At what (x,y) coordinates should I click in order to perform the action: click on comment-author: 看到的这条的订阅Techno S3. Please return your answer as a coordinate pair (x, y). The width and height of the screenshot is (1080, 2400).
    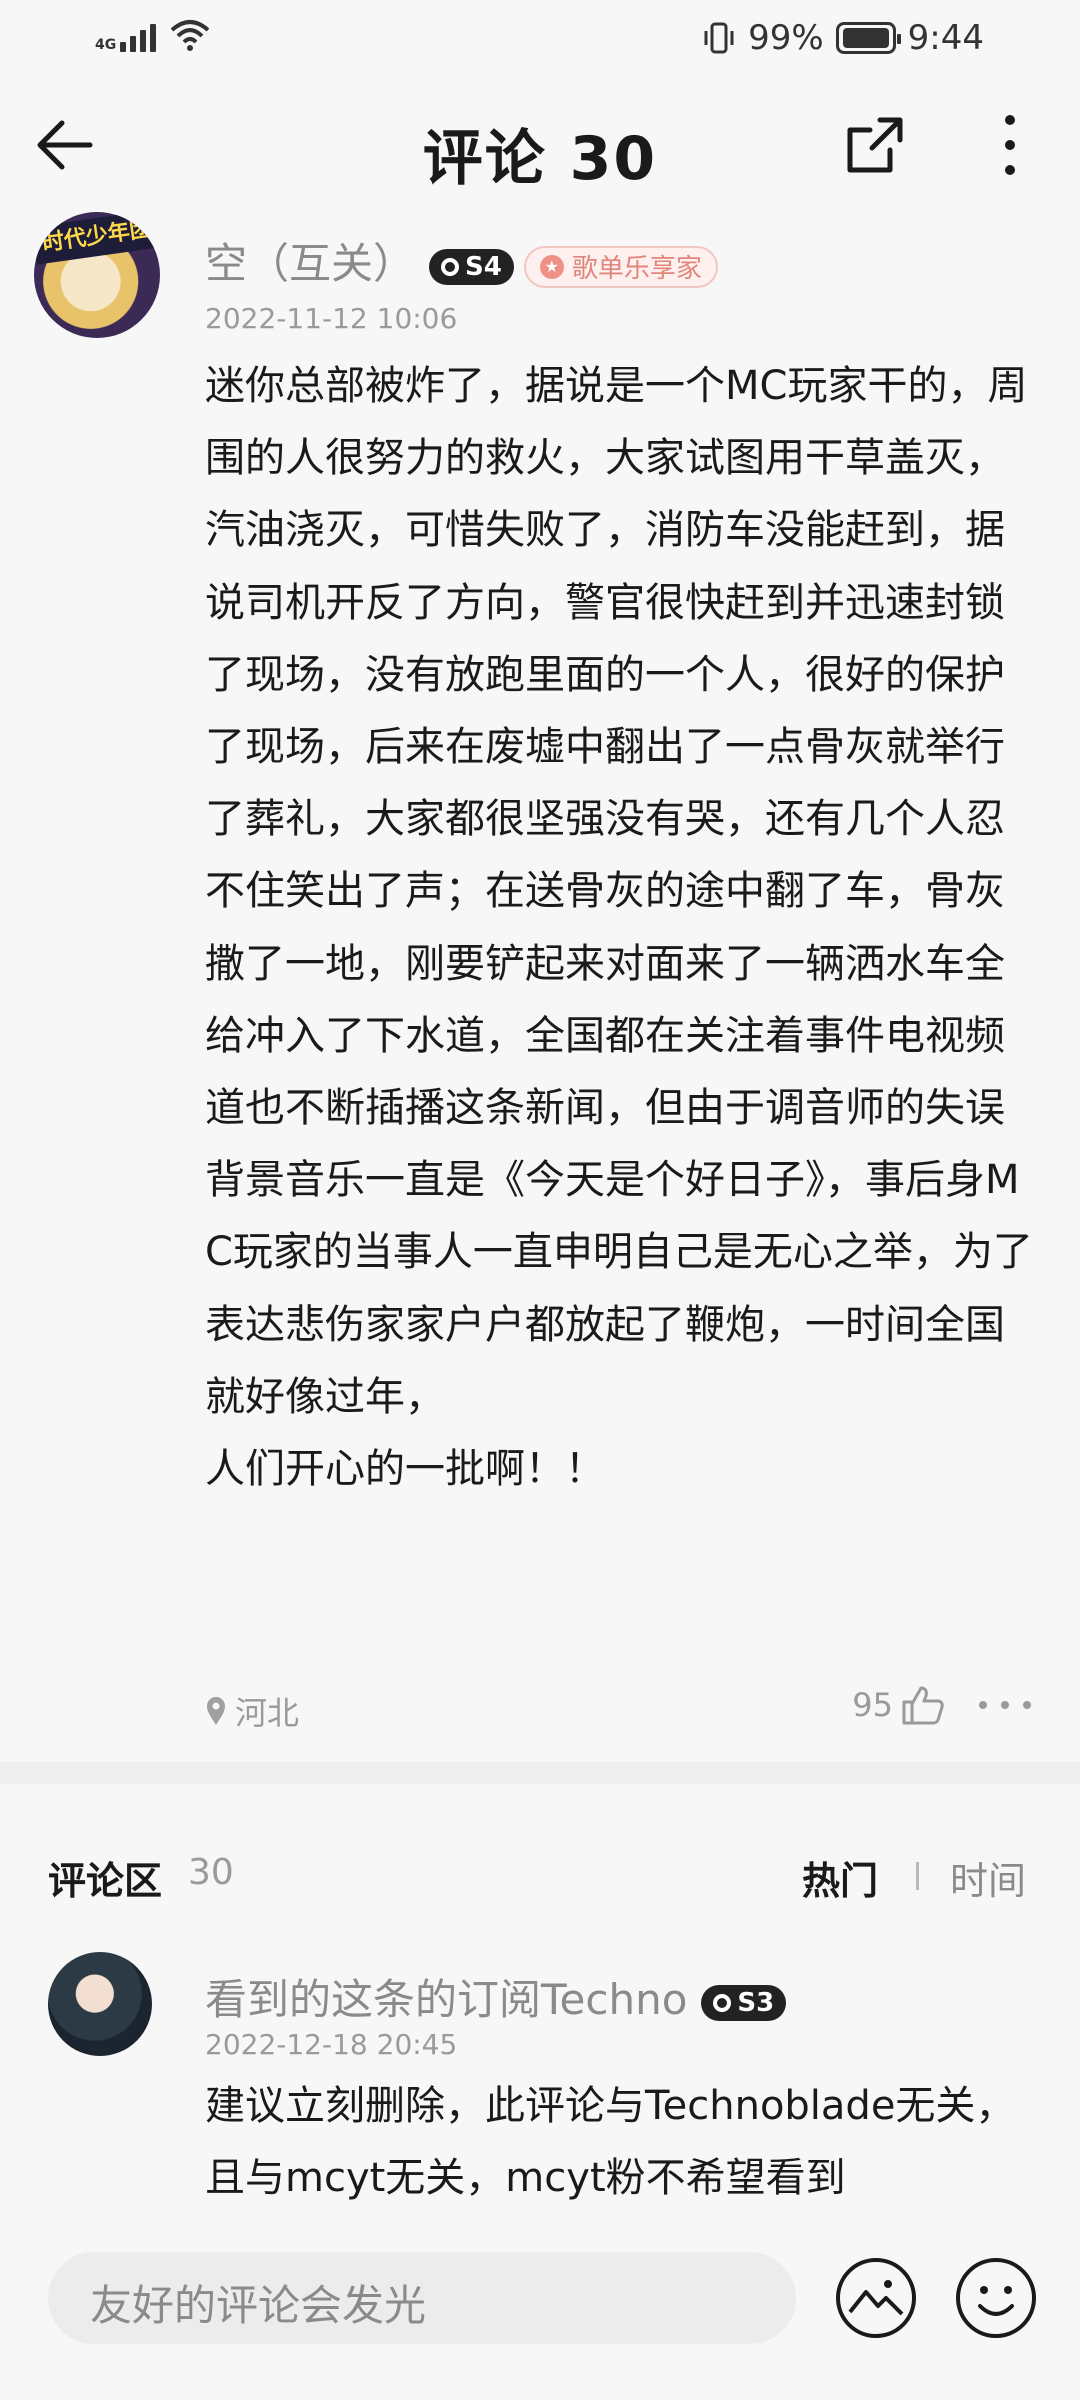
    Looking at the image, I should click on (496, 1996).